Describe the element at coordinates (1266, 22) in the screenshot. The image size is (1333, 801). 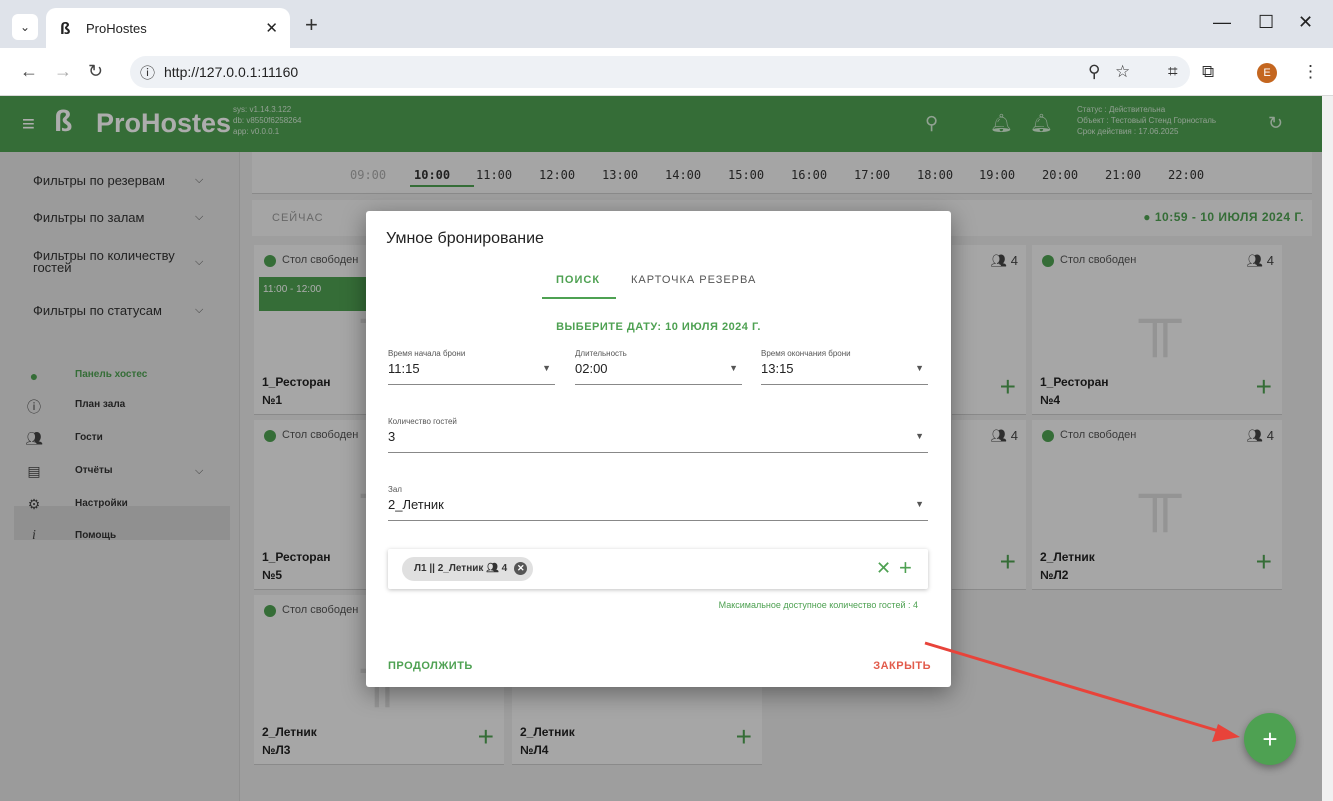
I see `maximize-icon: ☐` at that location.